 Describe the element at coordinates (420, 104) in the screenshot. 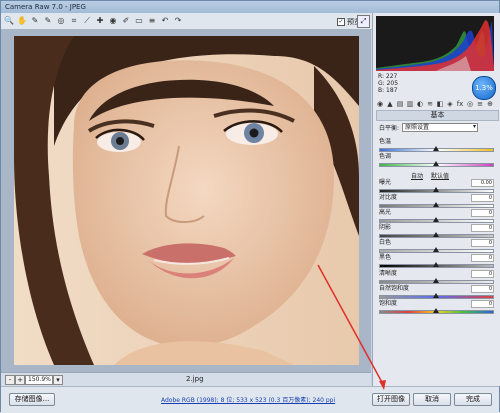

I see `panel-tab-icon: ◐` at that location.